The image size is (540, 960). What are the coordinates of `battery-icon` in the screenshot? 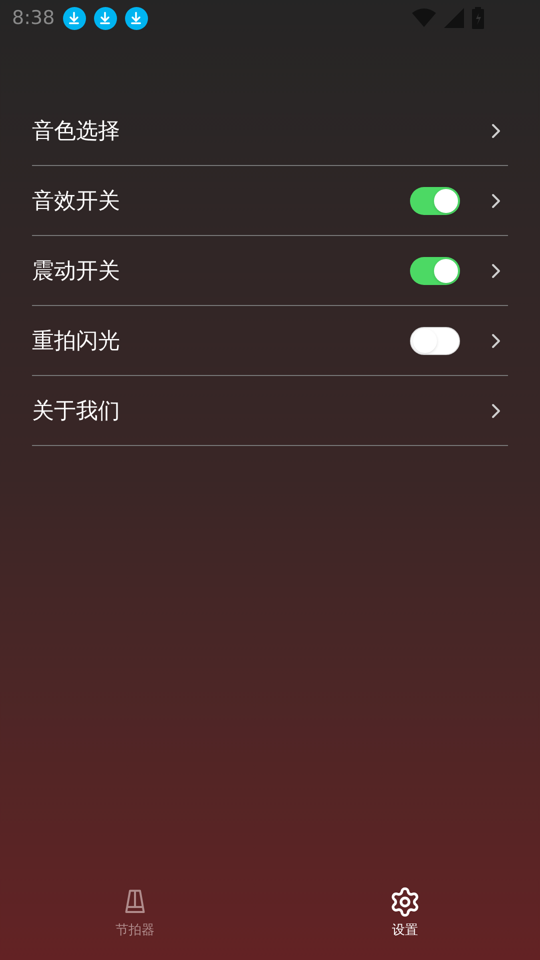 It's located at (478, 18).